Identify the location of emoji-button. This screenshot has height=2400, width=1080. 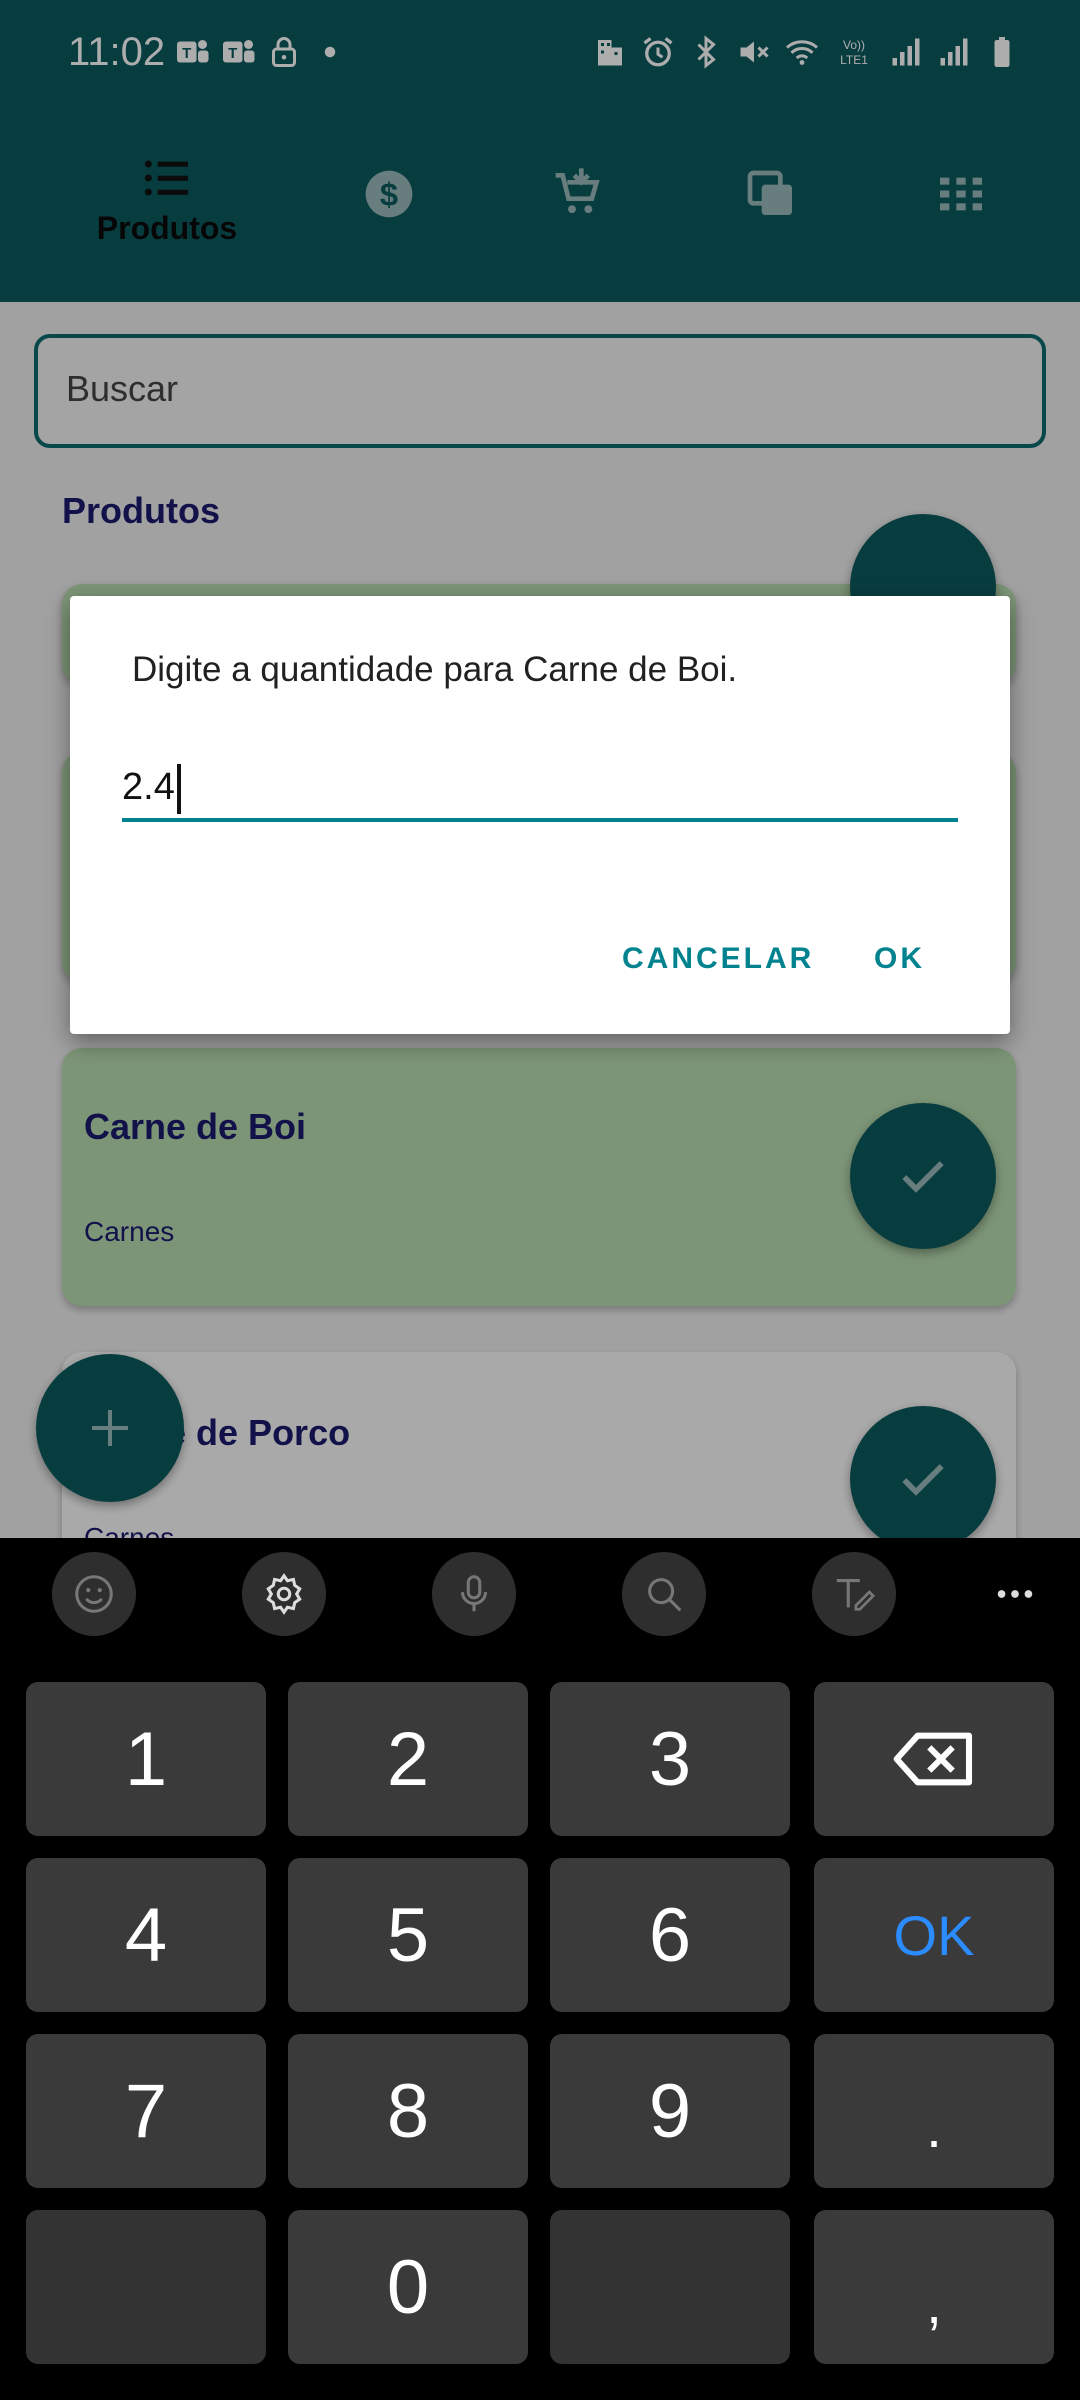
(94, 1594).